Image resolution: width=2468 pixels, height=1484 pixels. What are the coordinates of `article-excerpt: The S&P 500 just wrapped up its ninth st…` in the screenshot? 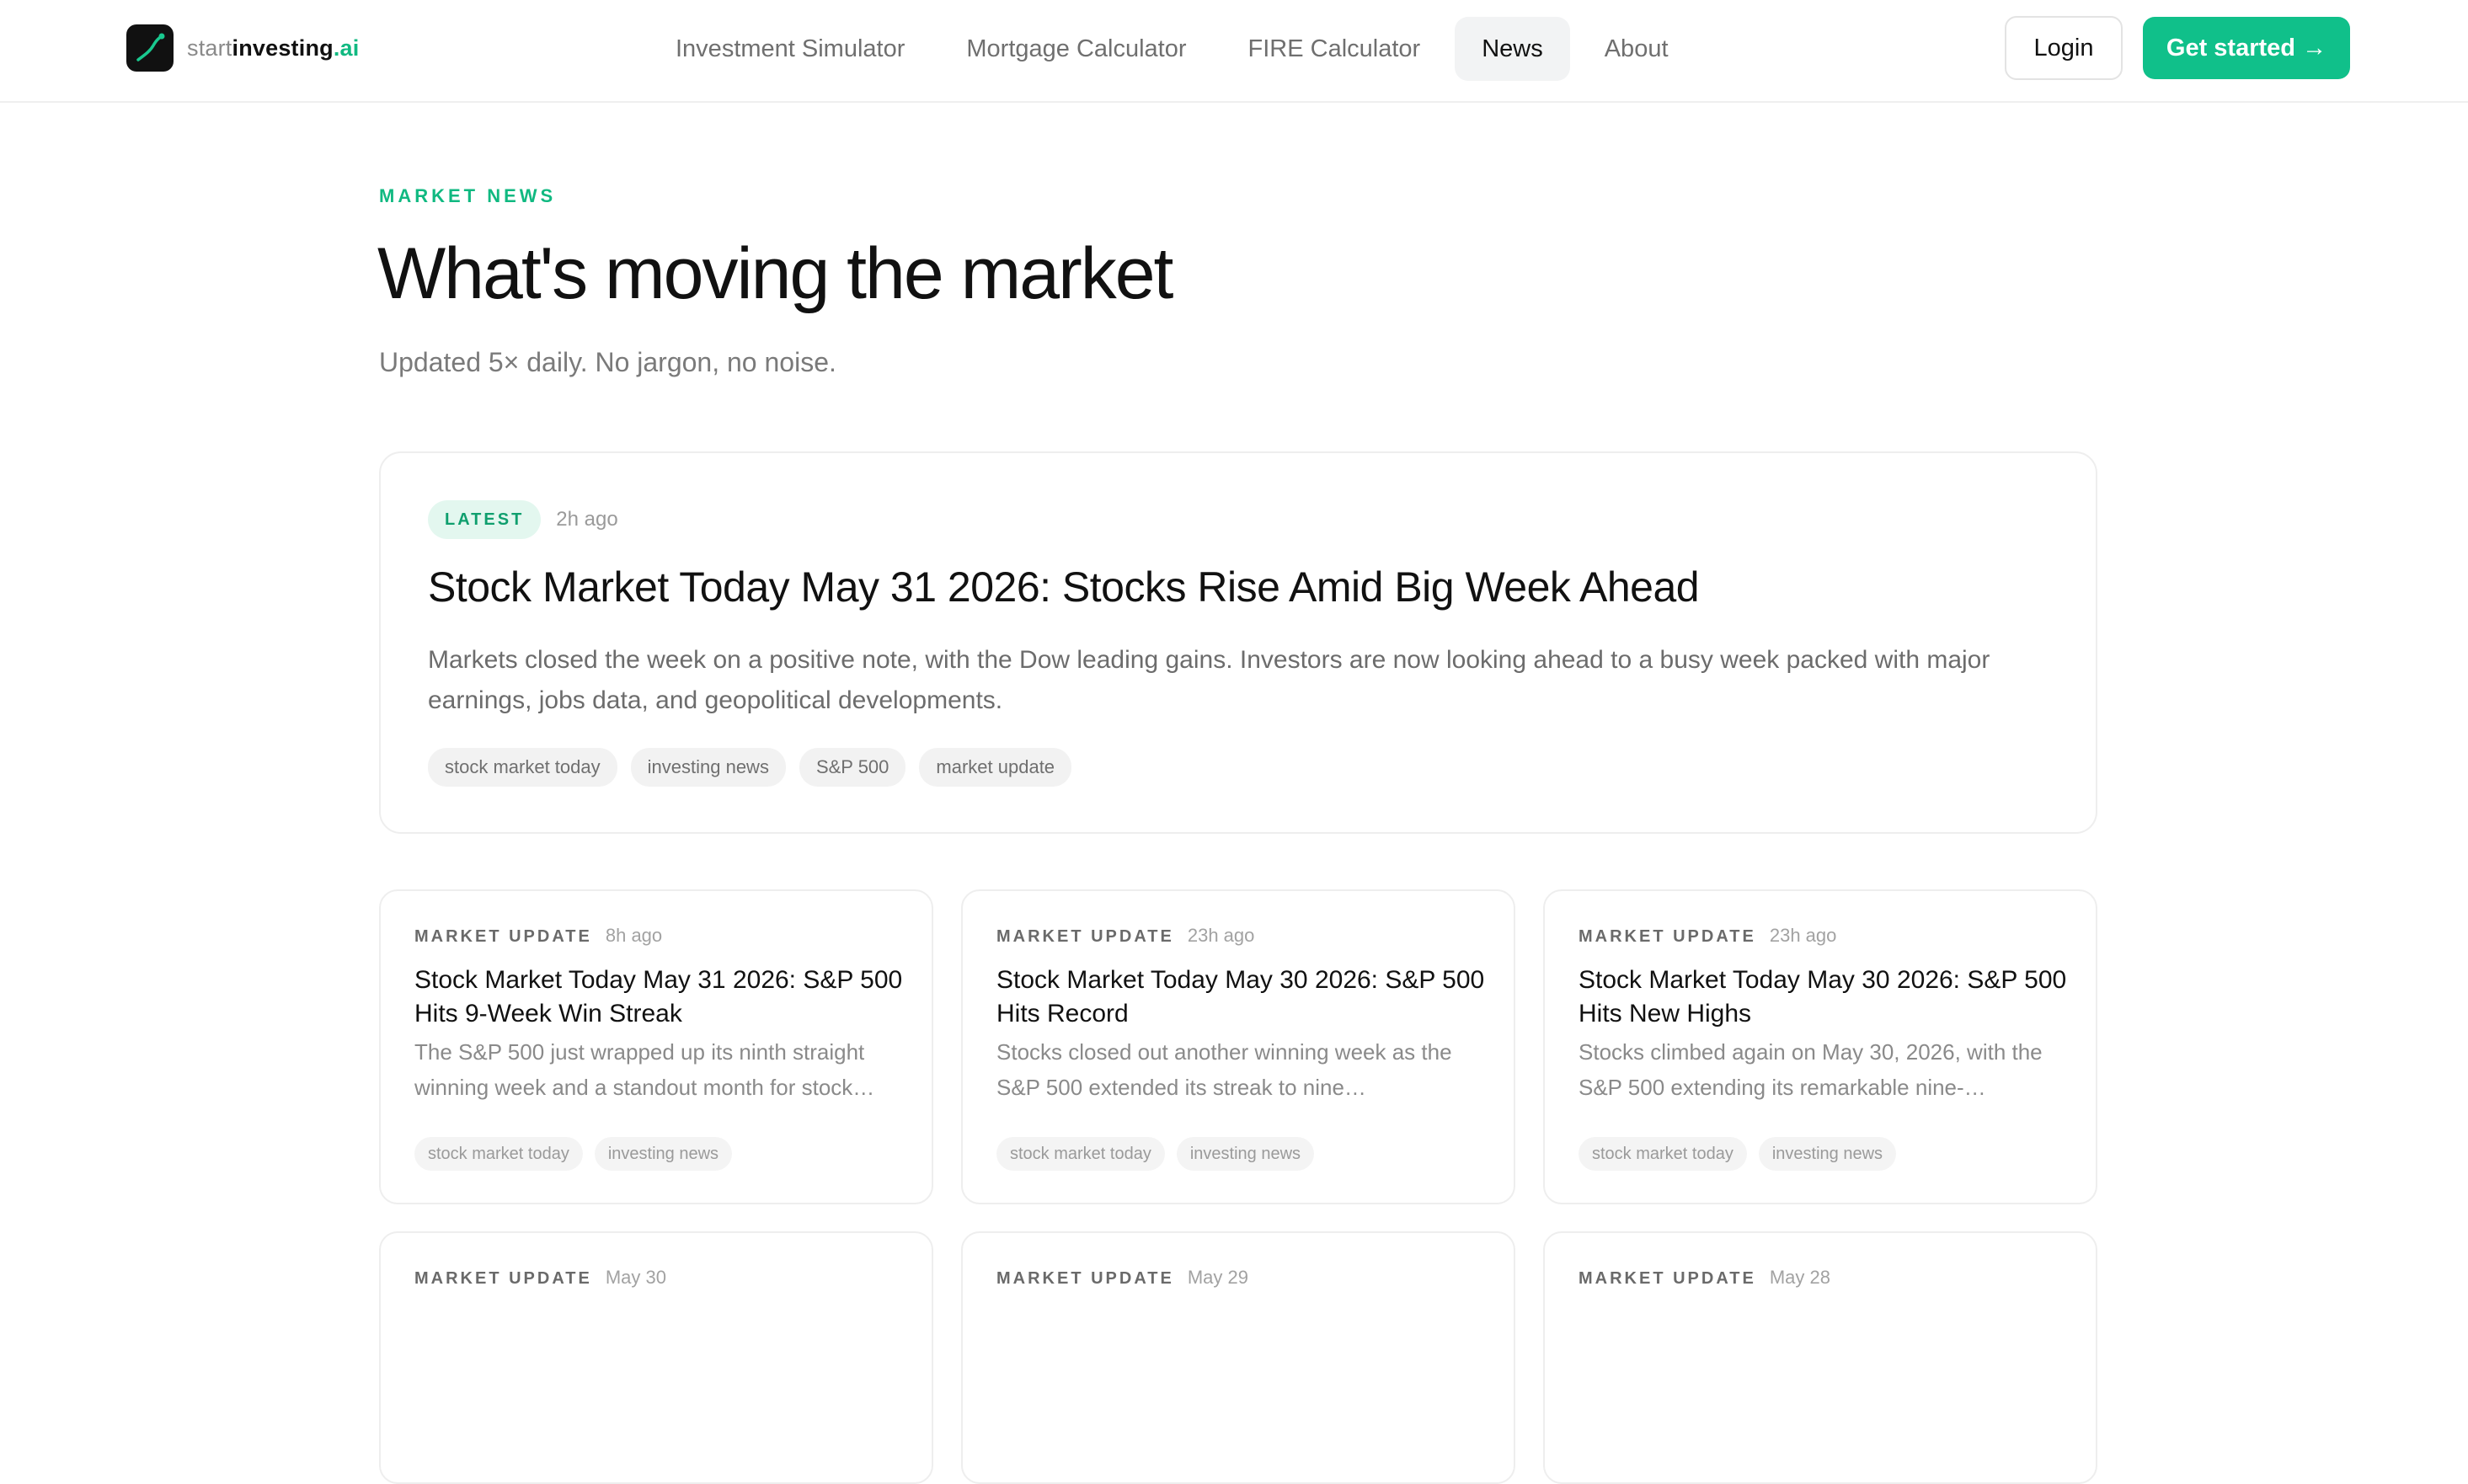 It's located at (644, 1069).